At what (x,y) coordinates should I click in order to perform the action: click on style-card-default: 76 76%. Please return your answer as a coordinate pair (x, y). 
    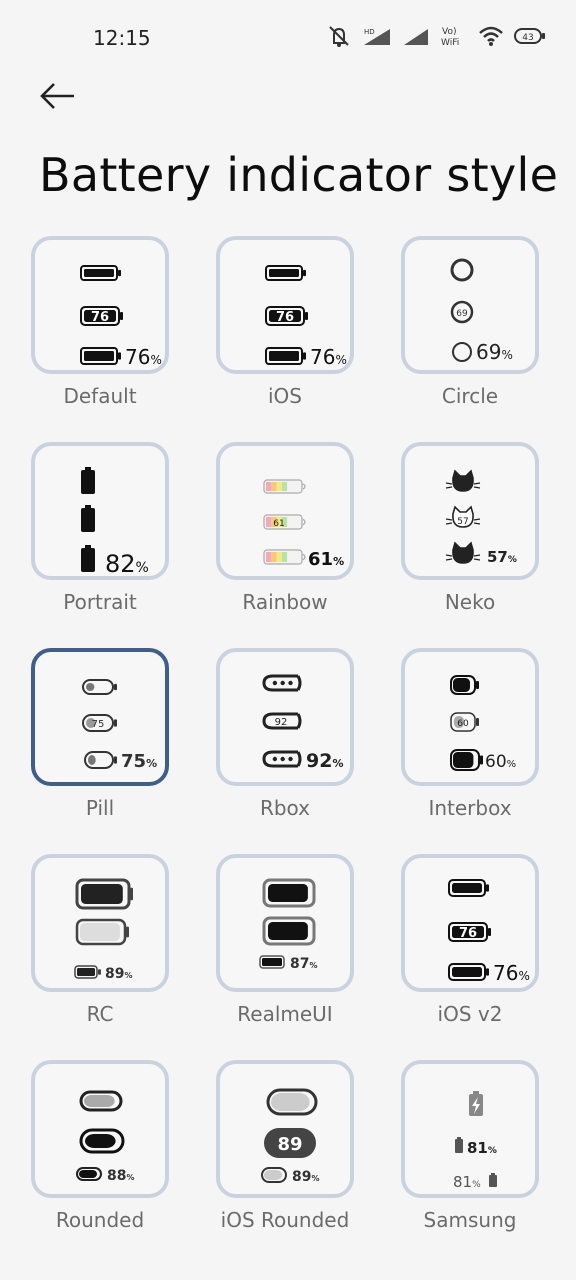
    Looking at the image, I should click on (100, 305).